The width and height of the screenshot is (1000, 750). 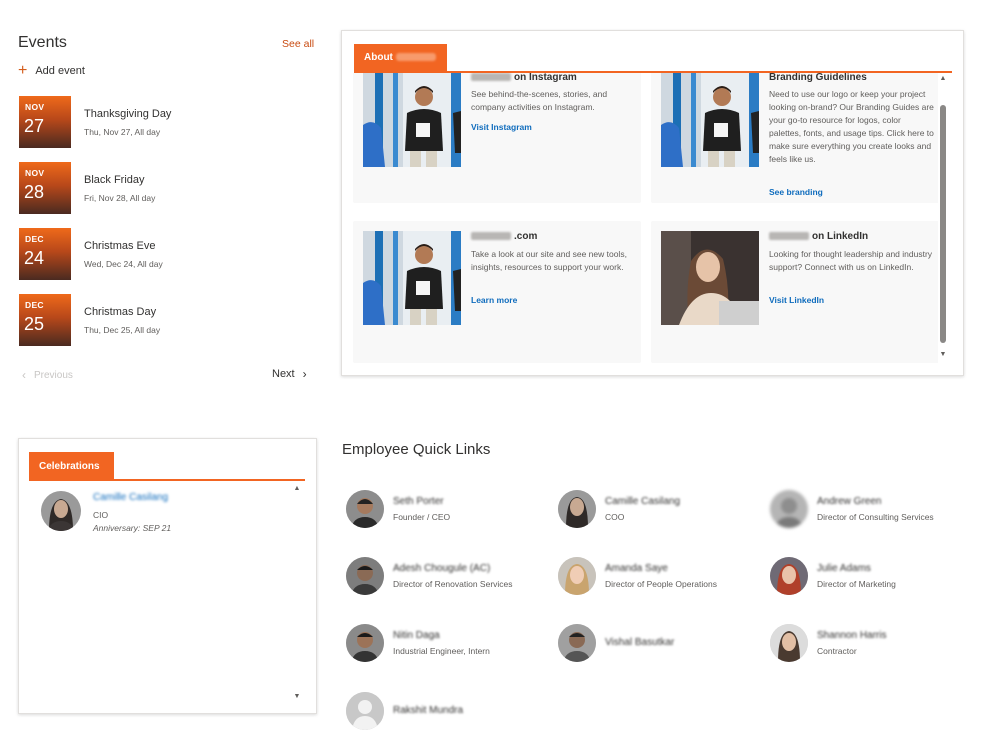 I want to click on celebration-person-name: Camille Casilang, so click(x=130, y=497).